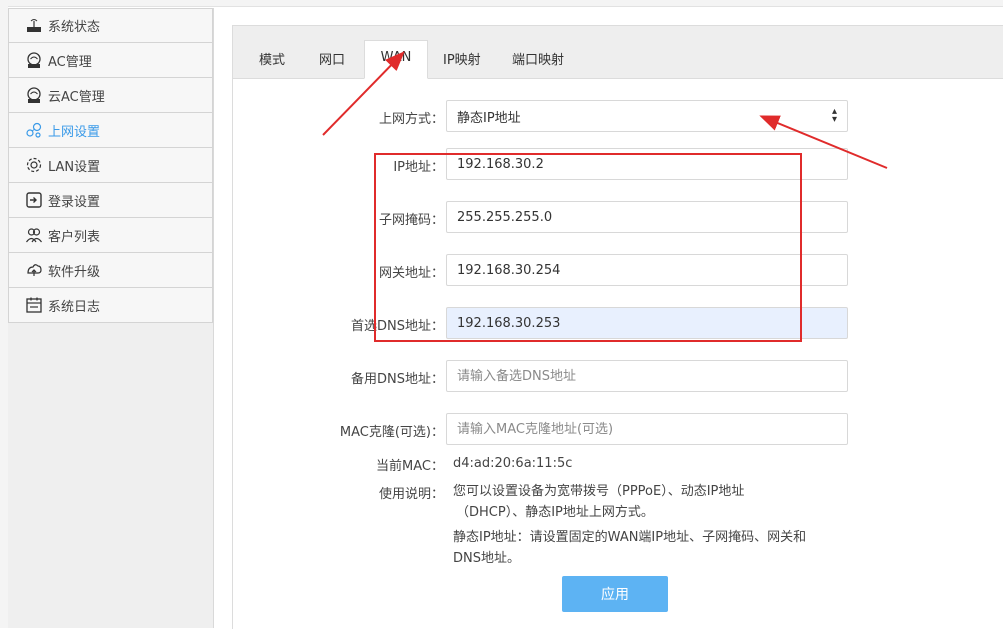  What do you see at coordinates (599, 491) in the screenshot?
I see `usage-line-1: 您可以设置设备为宽带拨号（PPPoE）、动态IP地址` at bounding box center [599, 491].